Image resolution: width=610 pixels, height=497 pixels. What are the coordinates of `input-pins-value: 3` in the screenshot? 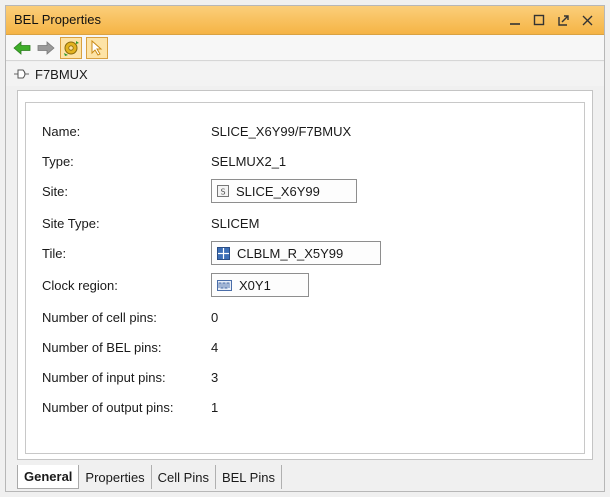 It's located at (215, 377).